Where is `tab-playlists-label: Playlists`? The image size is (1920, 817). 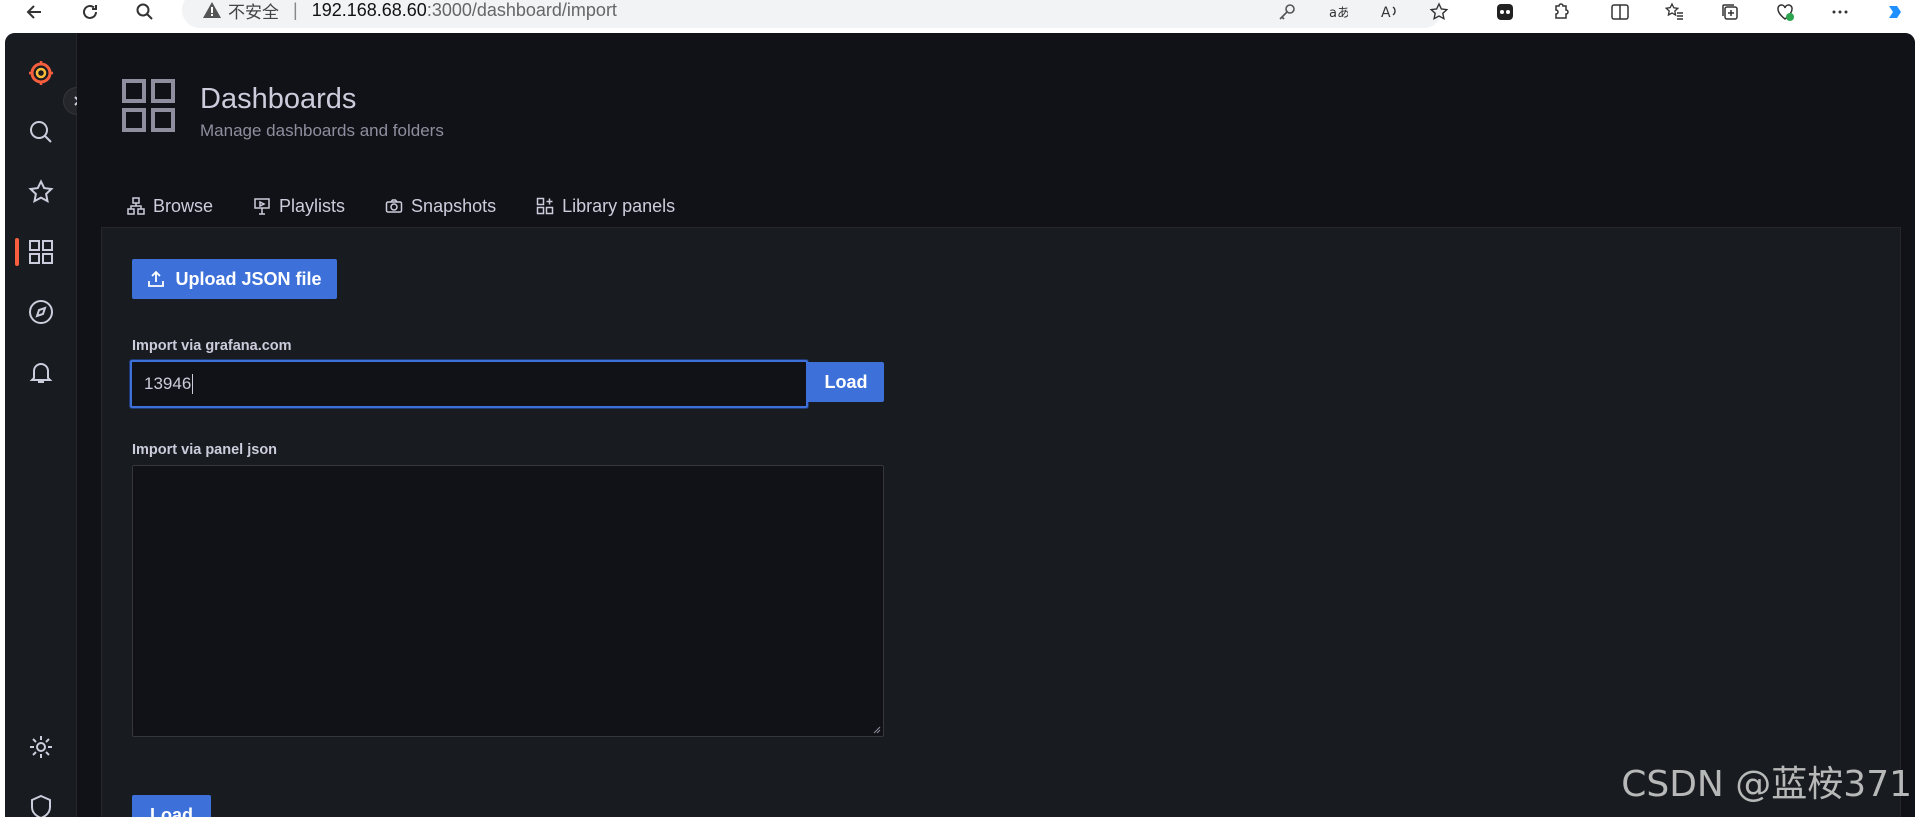
tab-playlists-label: Playlists is located at coordinates (312, 205).